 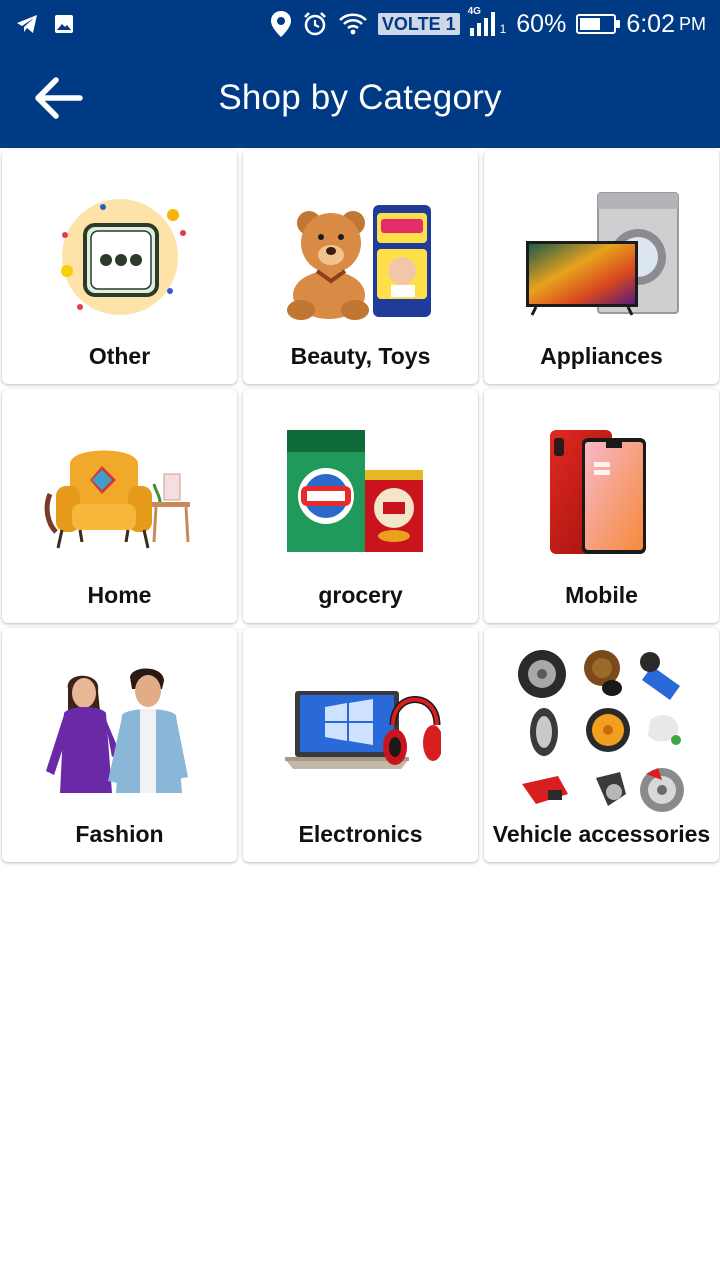 I want to click on category-label: Home, so click(x=119, y=595).